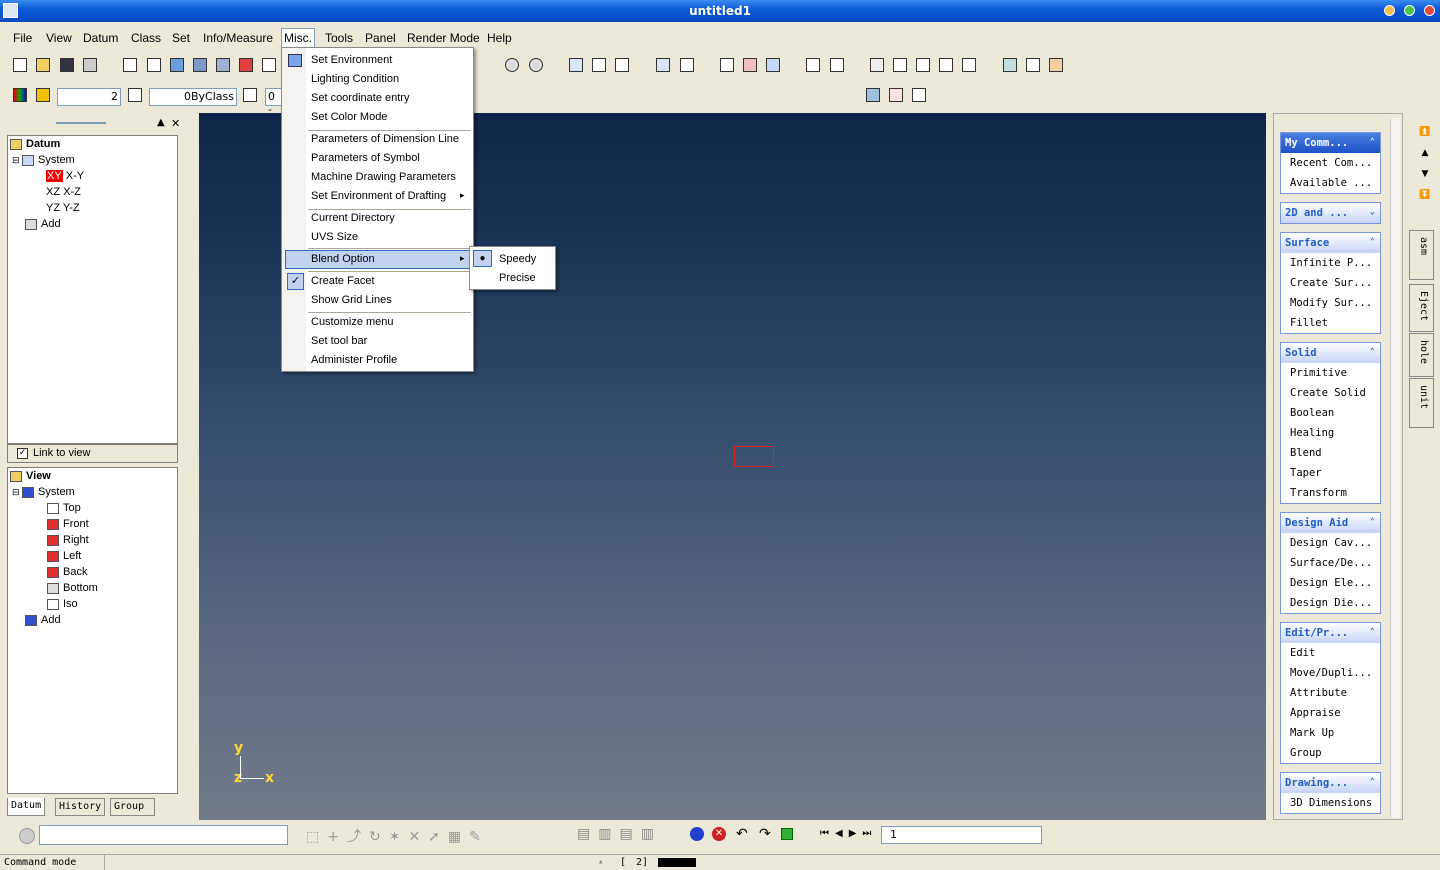 Image resolution: width=1440 pixels, height=870 pixels. What do you see at coordinates (1010, 65) in the screenshot?
I see `book-open-icon` at bounding box center [1010, 65].